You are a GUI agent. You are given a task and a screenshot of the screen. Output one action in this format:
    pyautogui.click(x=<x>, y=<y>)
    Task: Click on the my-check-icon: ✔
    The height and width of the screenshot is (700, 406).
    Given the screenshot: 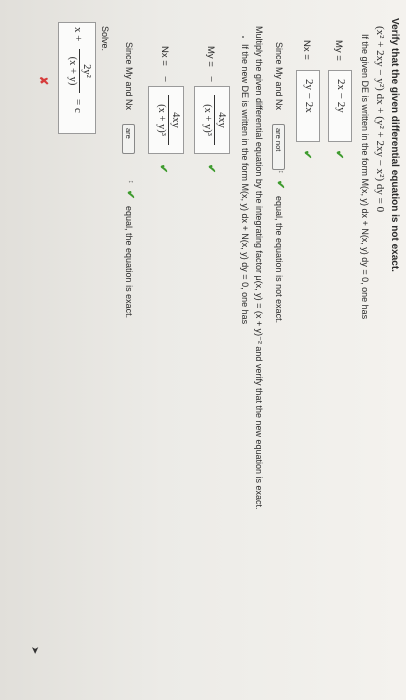 What is the action you would take?
    pyautogui.click(x=339, y=155)
    